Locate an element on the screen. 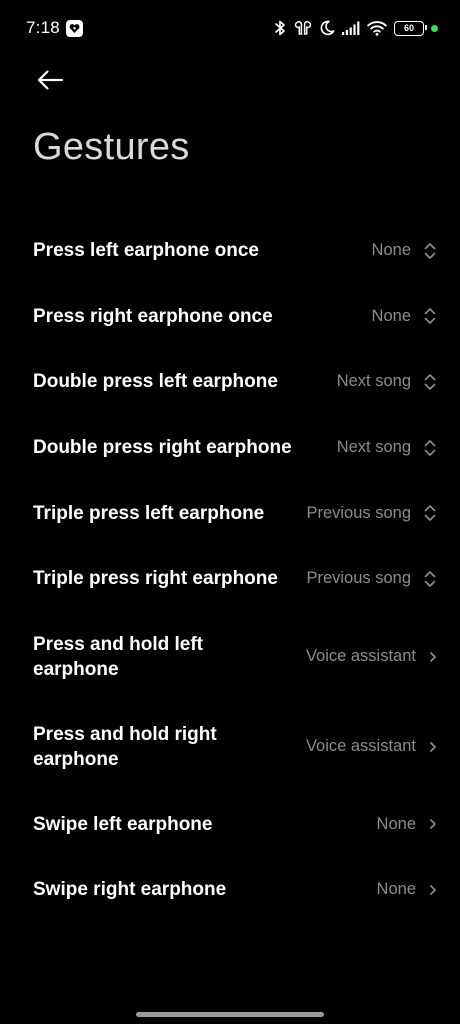 This screenshot has width=460, height=1024. moon-icon is located at coordinates (327, 28).